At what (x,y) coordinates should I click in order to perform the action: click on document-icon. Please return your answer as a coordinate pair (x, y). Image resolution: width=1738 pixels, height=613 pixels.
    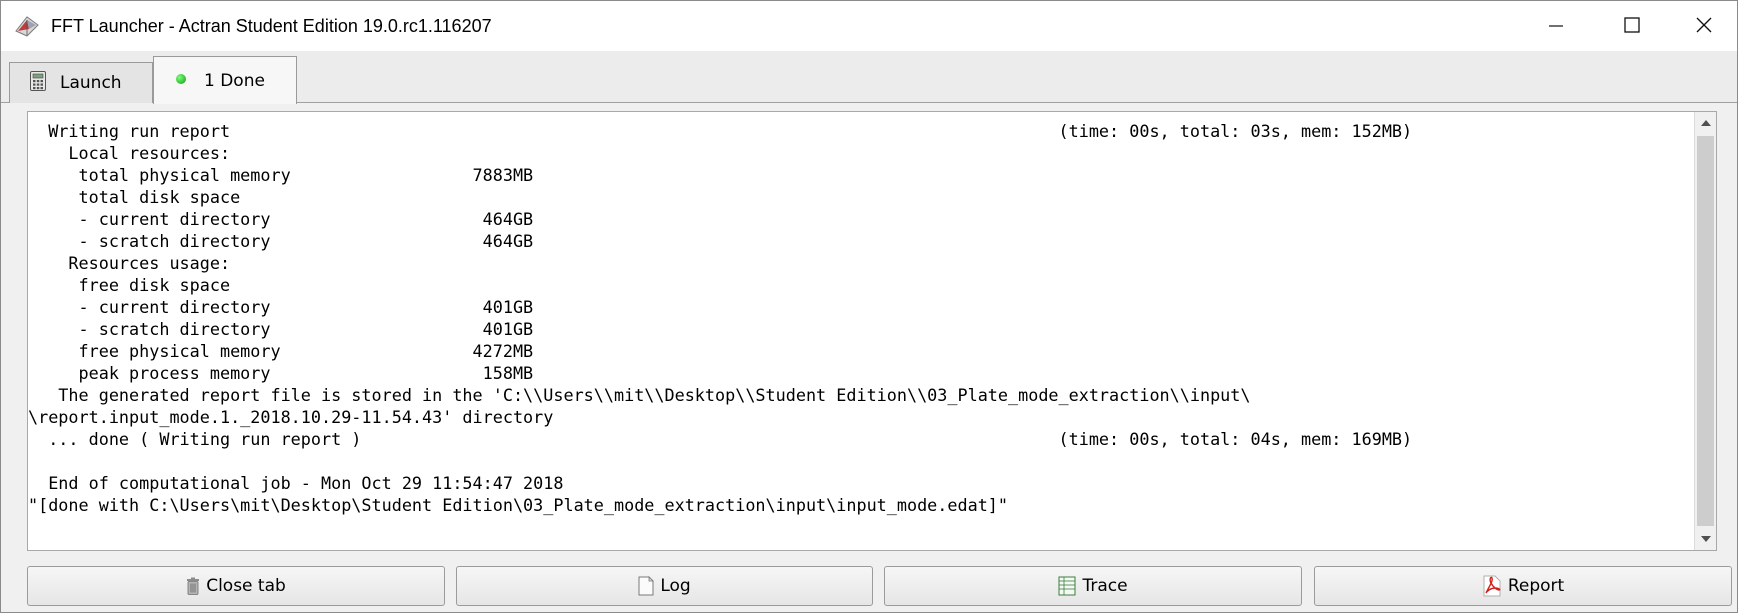
    Looking at the image, I should click on (646, 586).